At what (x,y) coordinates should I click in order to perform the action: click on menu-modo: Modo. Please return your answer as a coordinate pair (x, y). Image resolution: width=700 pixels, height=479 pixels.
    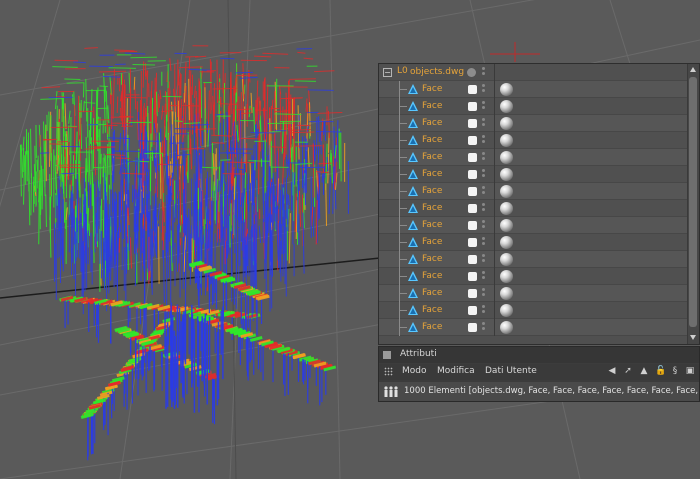
    Looking at the image, I should click on (414, 371).